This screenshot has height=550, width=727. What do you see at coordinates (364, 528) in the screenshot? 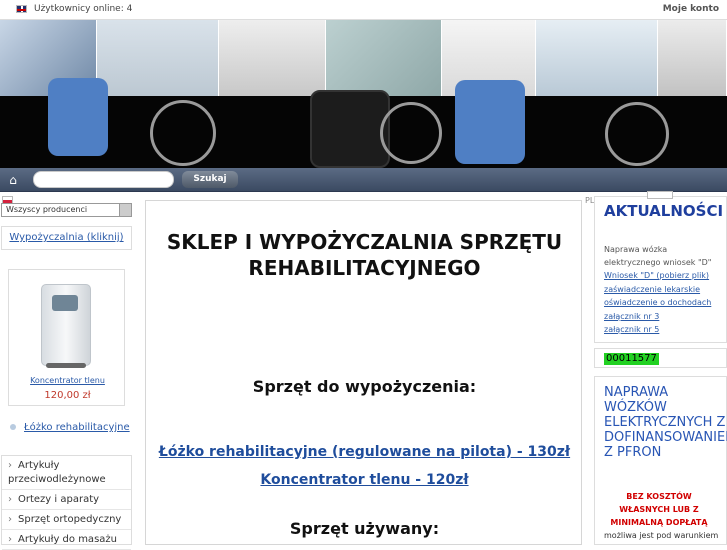
I see `used-heading: Sprzęt używany:` at bounding box center [364, 528].